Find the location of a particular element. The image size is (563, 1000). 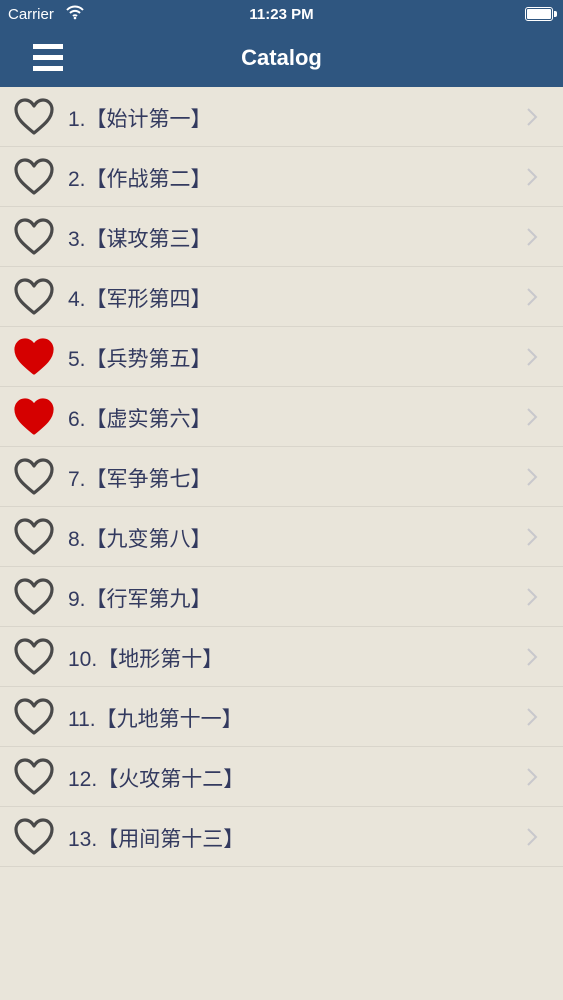

list-item-label: 2.【作战第二】 is located at coordinates (140, 179).